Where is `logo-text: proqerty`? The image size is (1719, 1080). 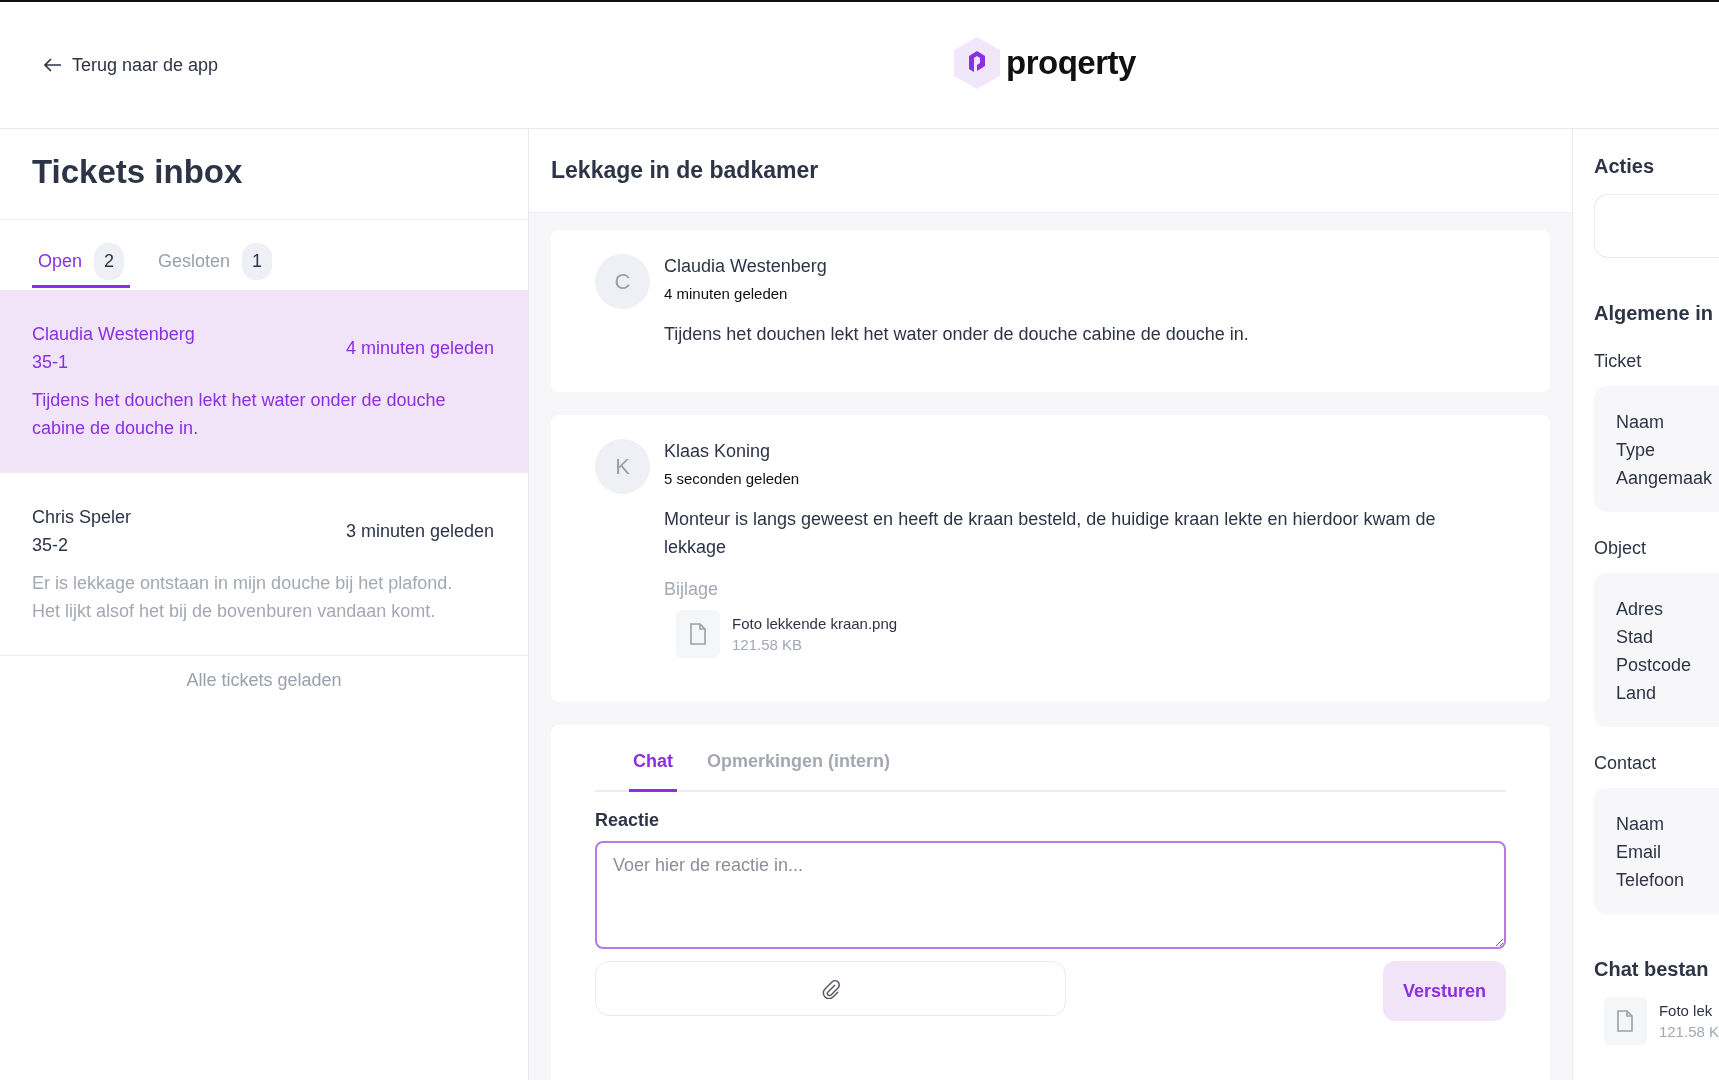
logo-text: proqerty is located at coordinates (1071, 63).